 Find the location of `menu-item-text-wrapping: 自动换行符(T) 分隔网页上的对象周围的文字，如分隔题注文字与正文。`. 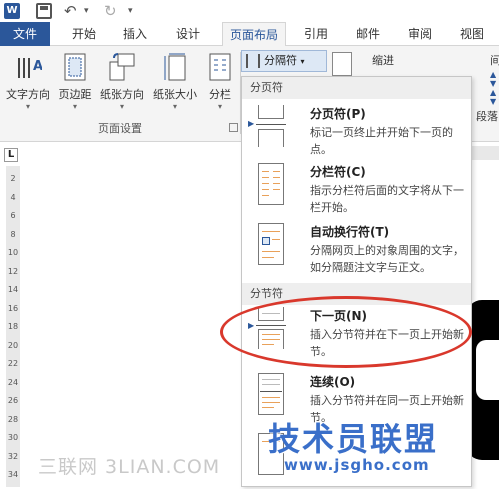

menu-item-text-wrapping: 自动换行符(T) 分隔网页上的对象周围的文字，如分隔题注文字与正文。 is located at coordinates (356, 248).